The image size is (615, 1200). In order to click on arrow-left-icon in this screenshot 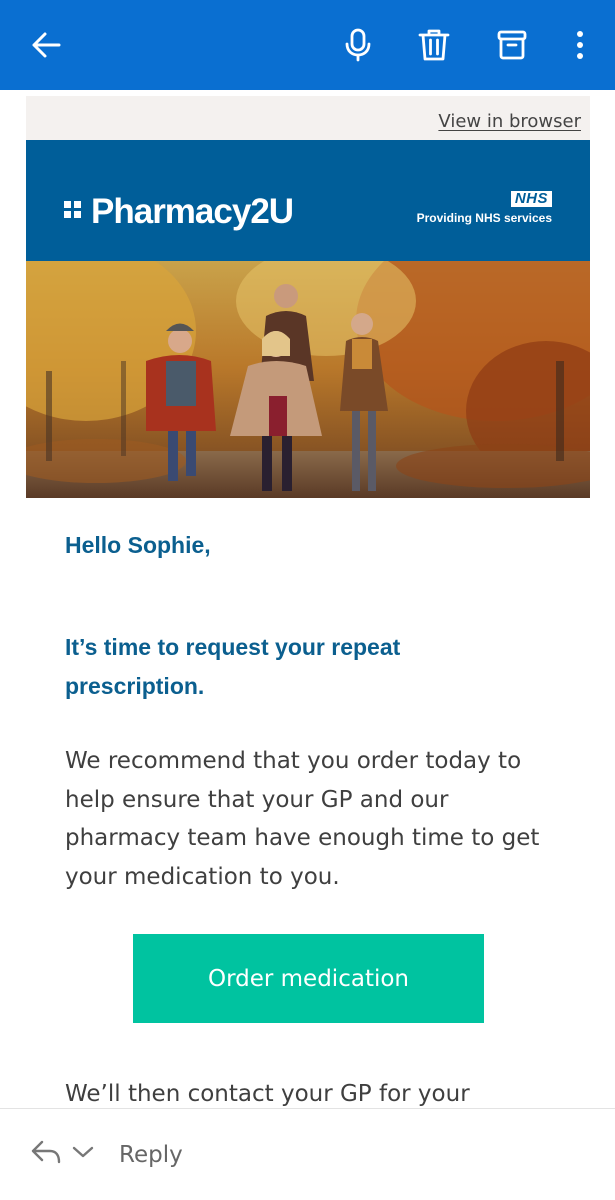, I will do `click(46, 45)`.